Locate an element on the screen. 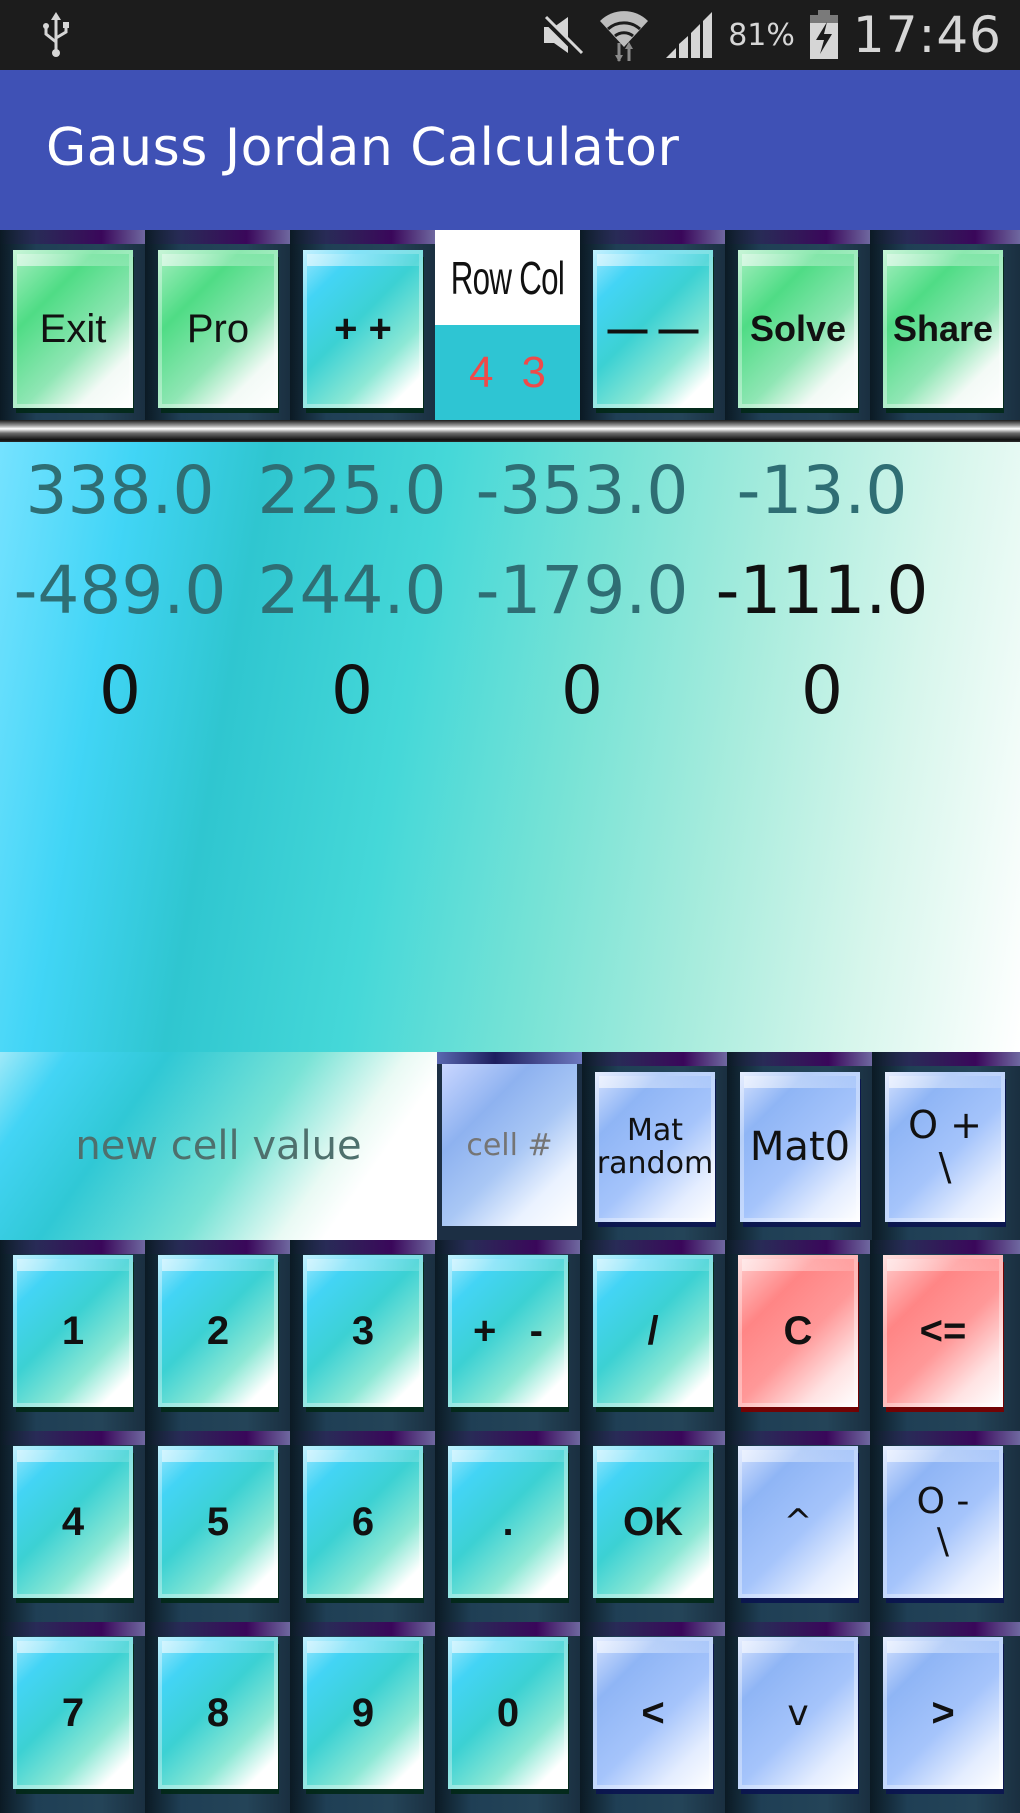 This screenshot has width=1020, height=1813. battery-charging-icon is located at coordinates (823, 34).